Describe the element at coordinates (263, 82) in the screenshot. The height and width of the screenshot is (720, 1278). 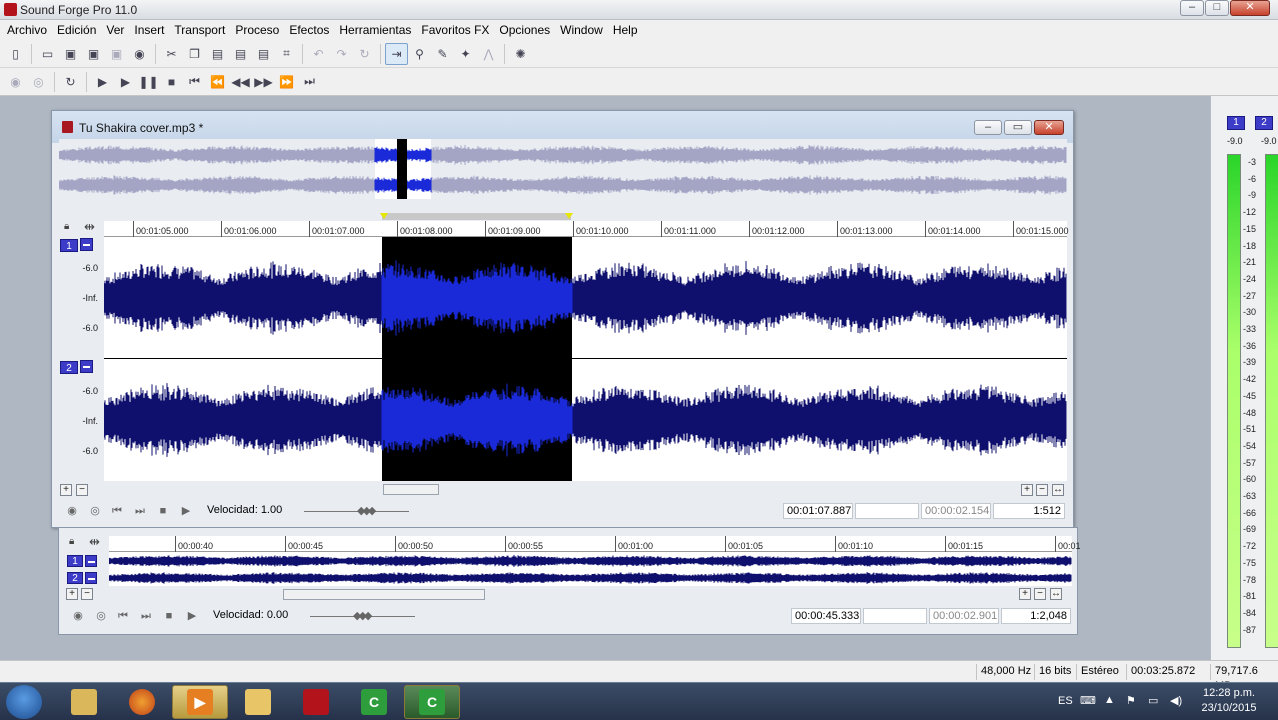
I see `forward-icon: ▶▶` at that location.